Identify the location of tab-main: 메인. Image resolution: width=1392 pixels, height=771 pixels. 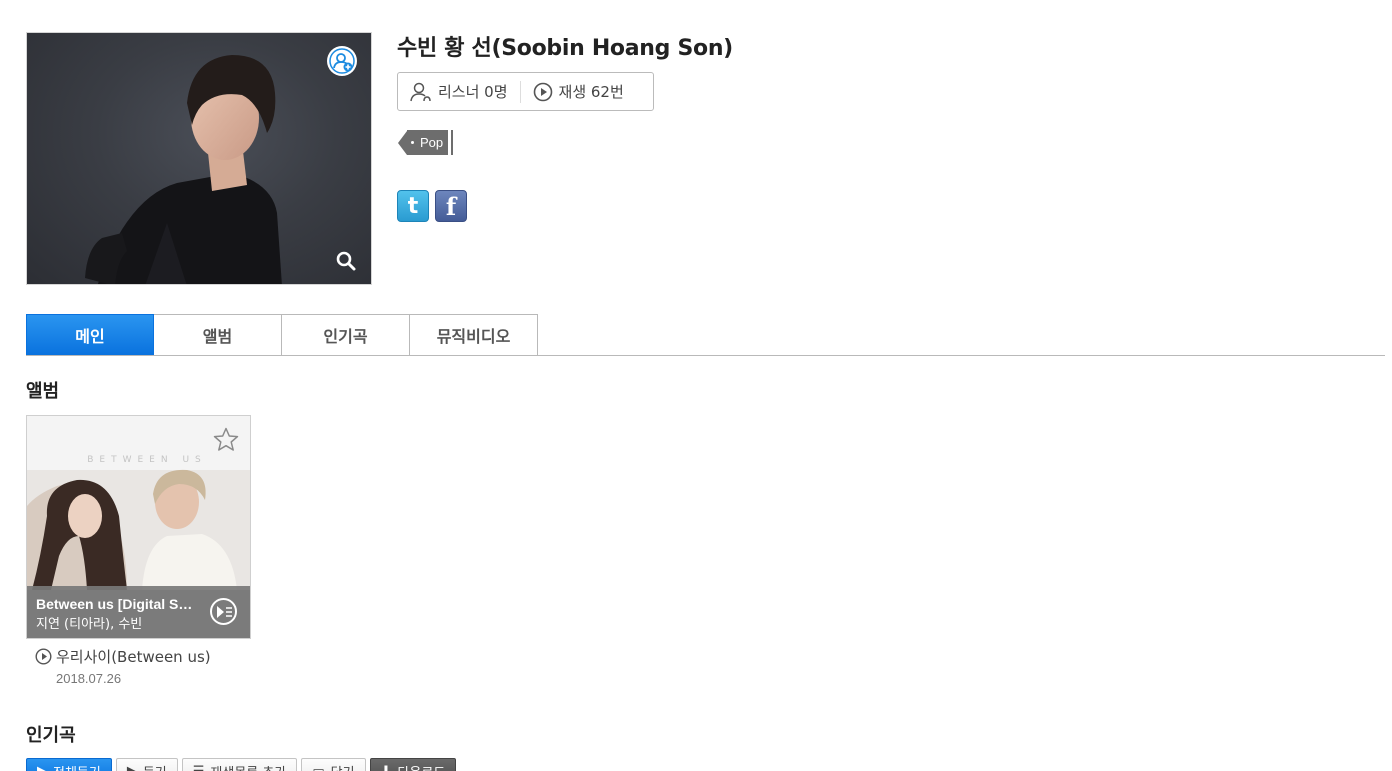
(90, 335).